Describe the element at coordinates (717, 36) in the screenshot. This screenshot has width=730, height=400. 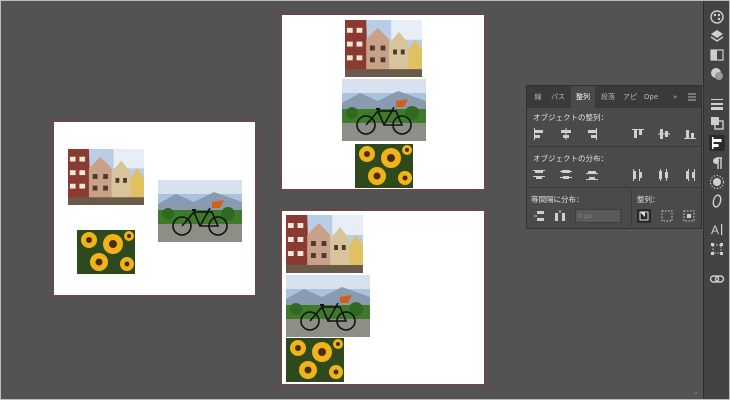
I see `layers-icon` at that location.